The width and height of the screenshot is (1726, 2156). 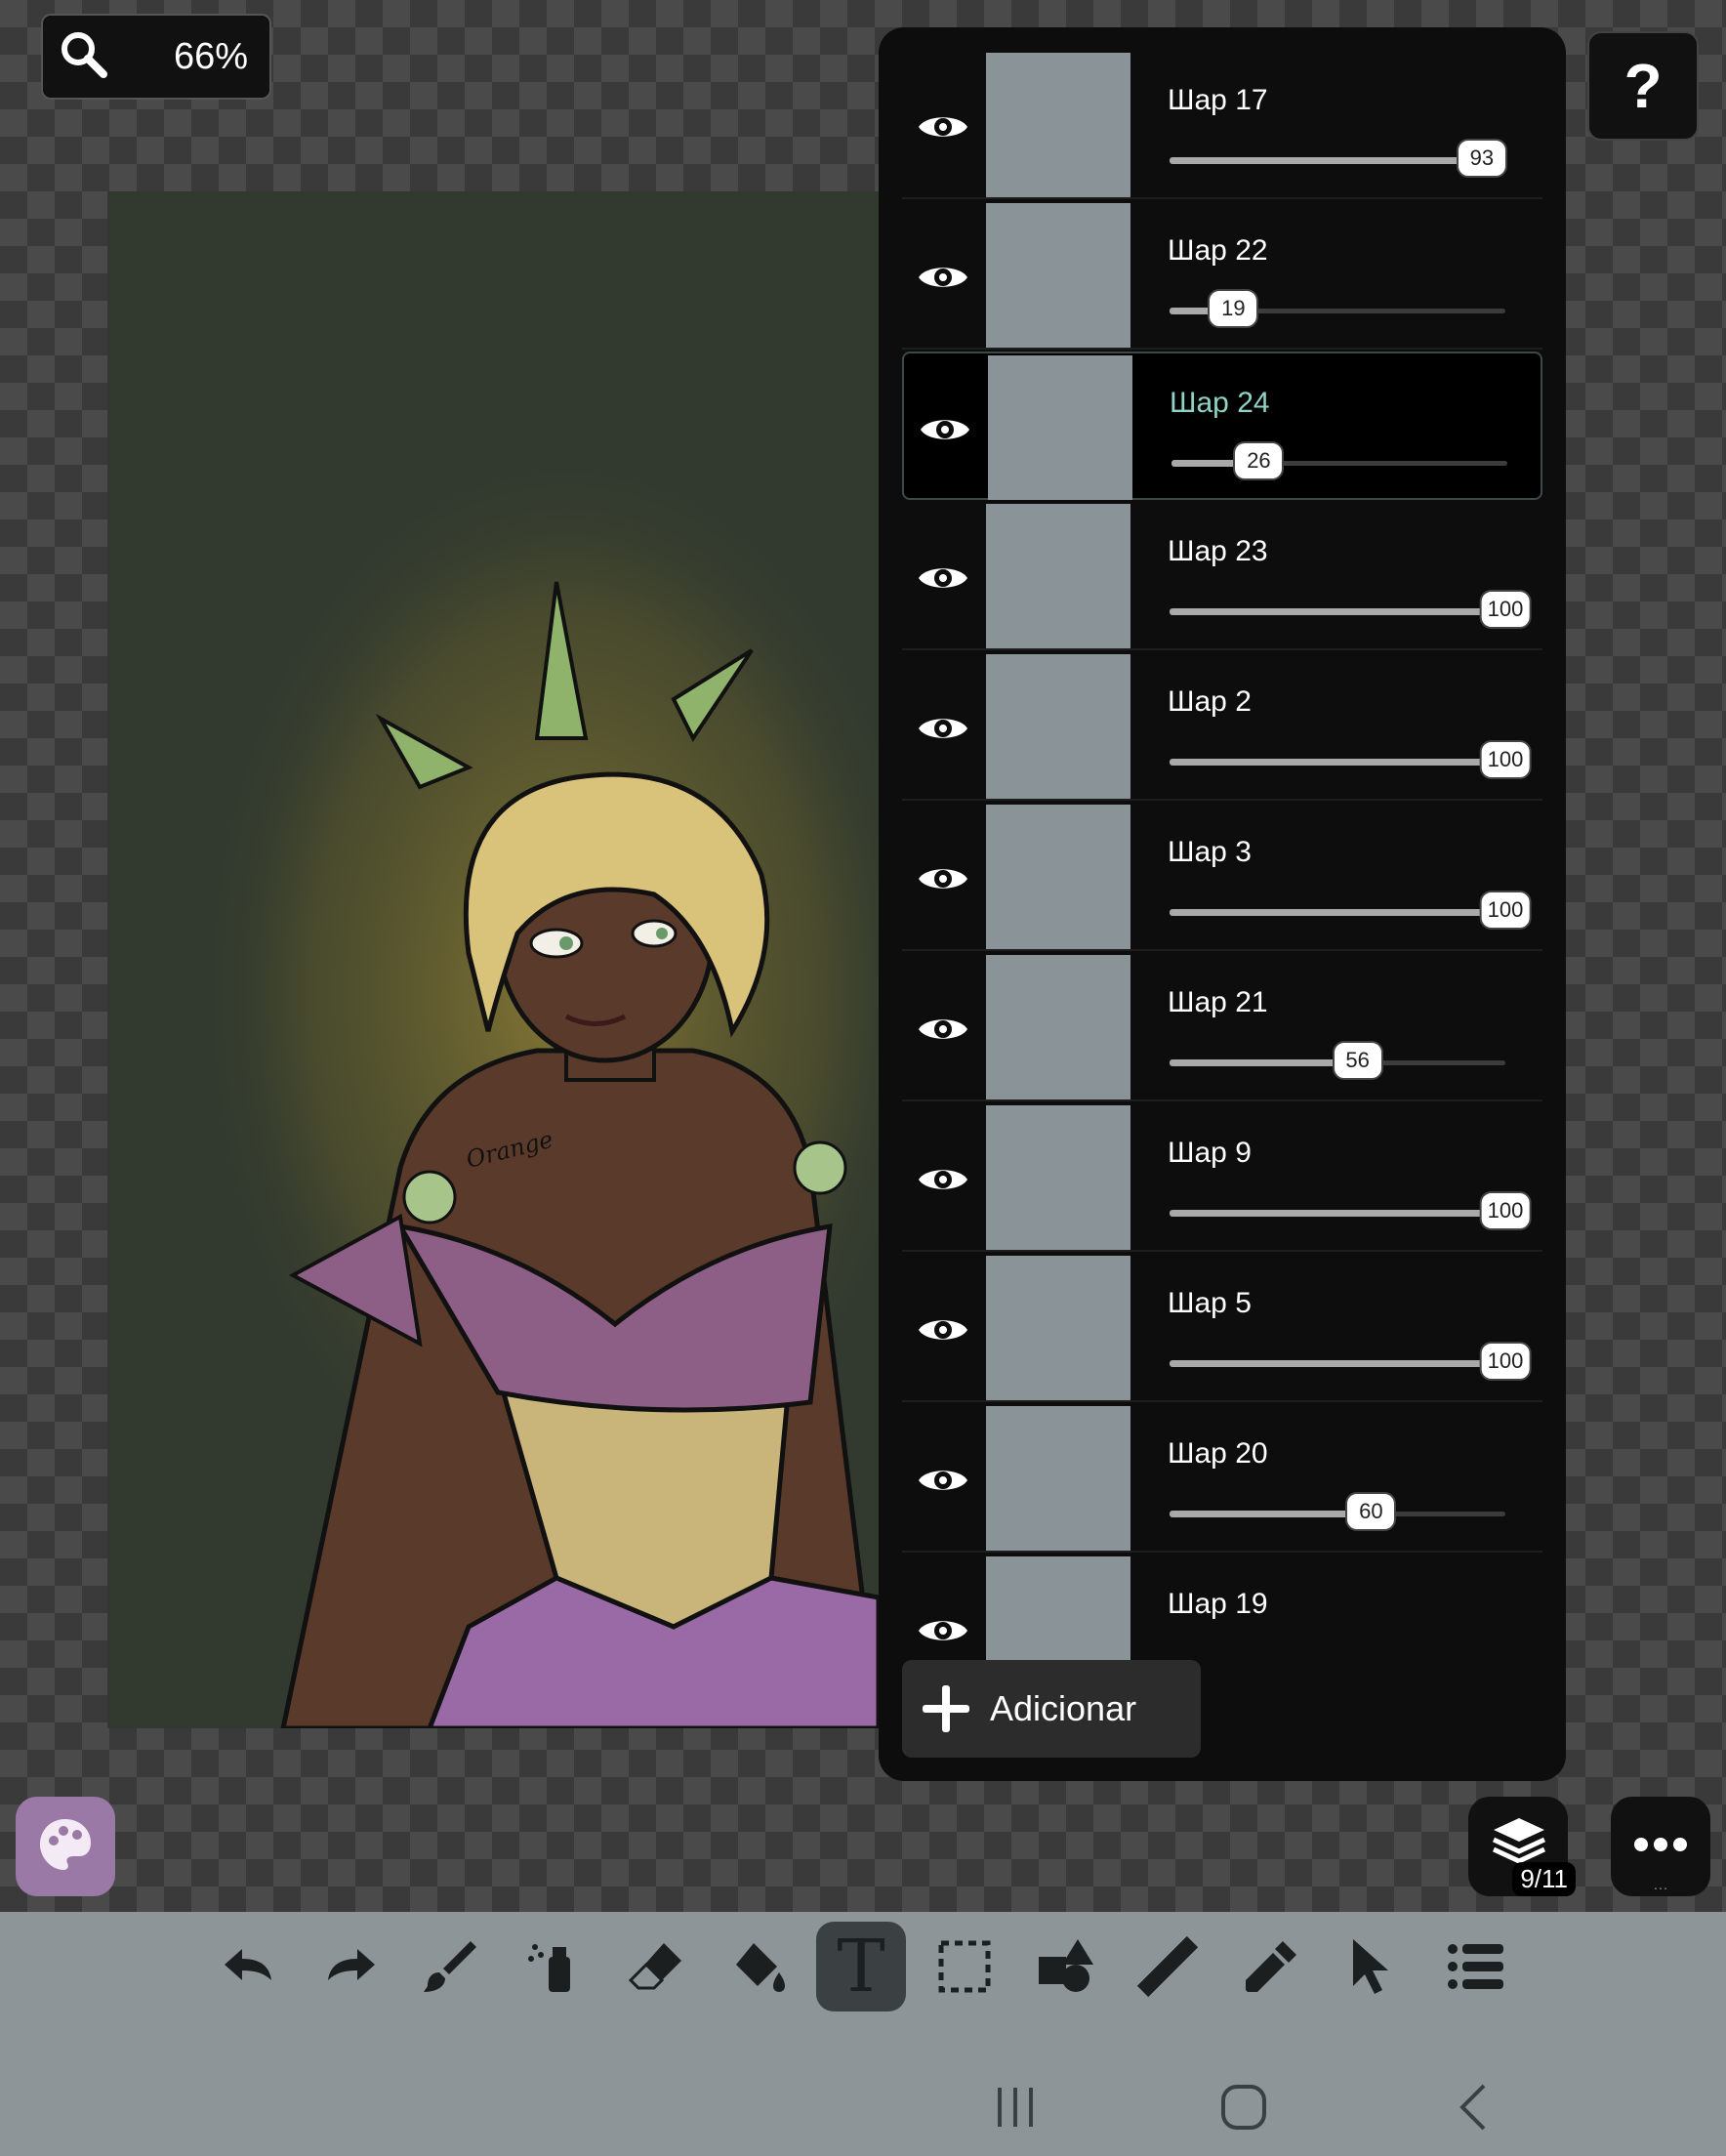 I want to click on add-layer-button: Adicionar, so click(x=1051, y=1709).